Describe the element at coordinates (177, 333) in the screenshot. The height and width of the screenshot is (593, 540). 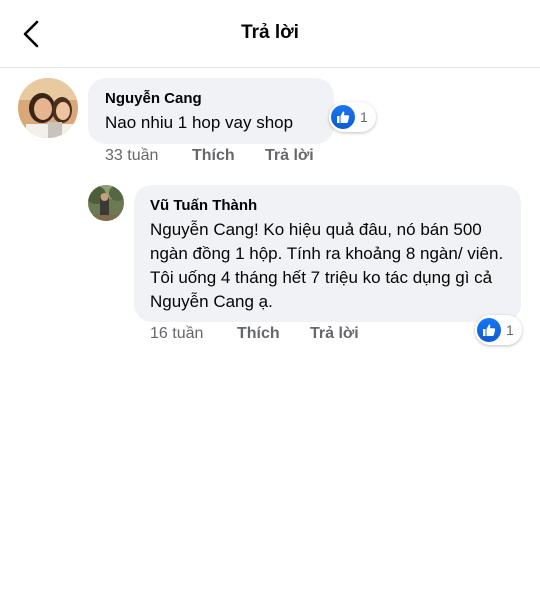
I see `comment-timestamp: 16 tuần` at that location.